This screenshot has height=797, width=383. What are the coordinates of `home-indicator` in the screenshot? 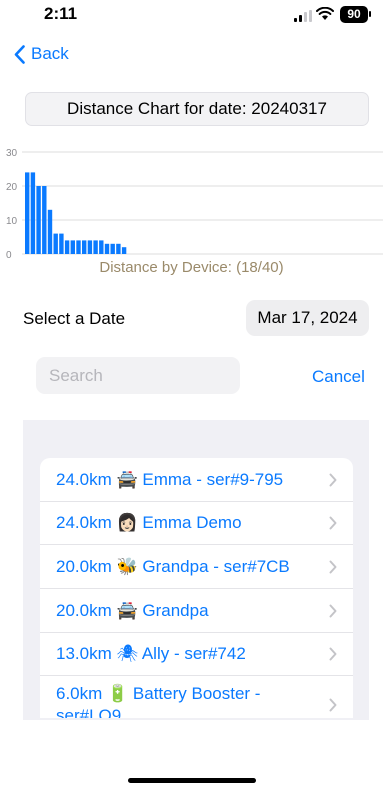 It's located at (192, 780).